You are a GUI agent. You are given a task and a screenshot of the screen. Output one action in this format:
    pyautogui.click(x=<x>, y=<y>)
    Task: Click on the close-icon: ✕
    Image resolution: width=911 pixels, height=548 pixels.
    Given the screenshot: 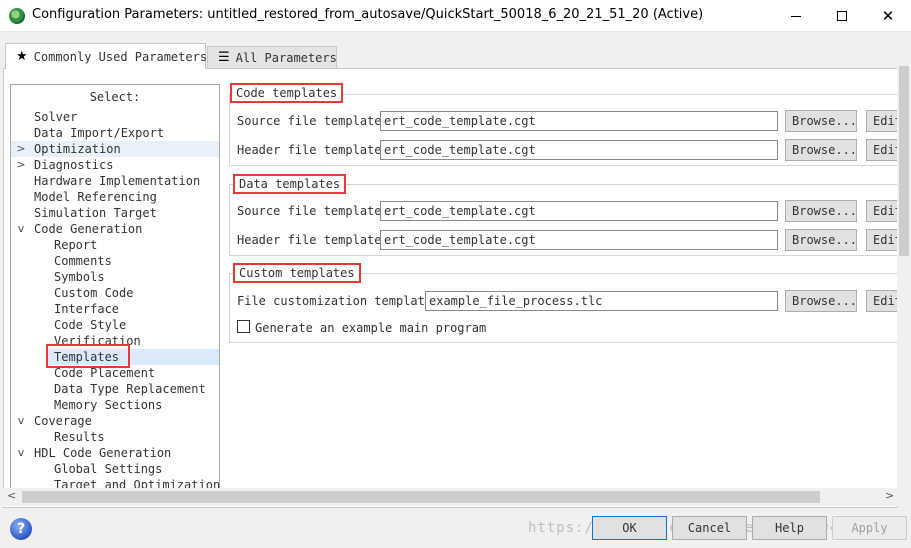 What is the action you would take?
    pyautogui.click(x=888, y=15)
    